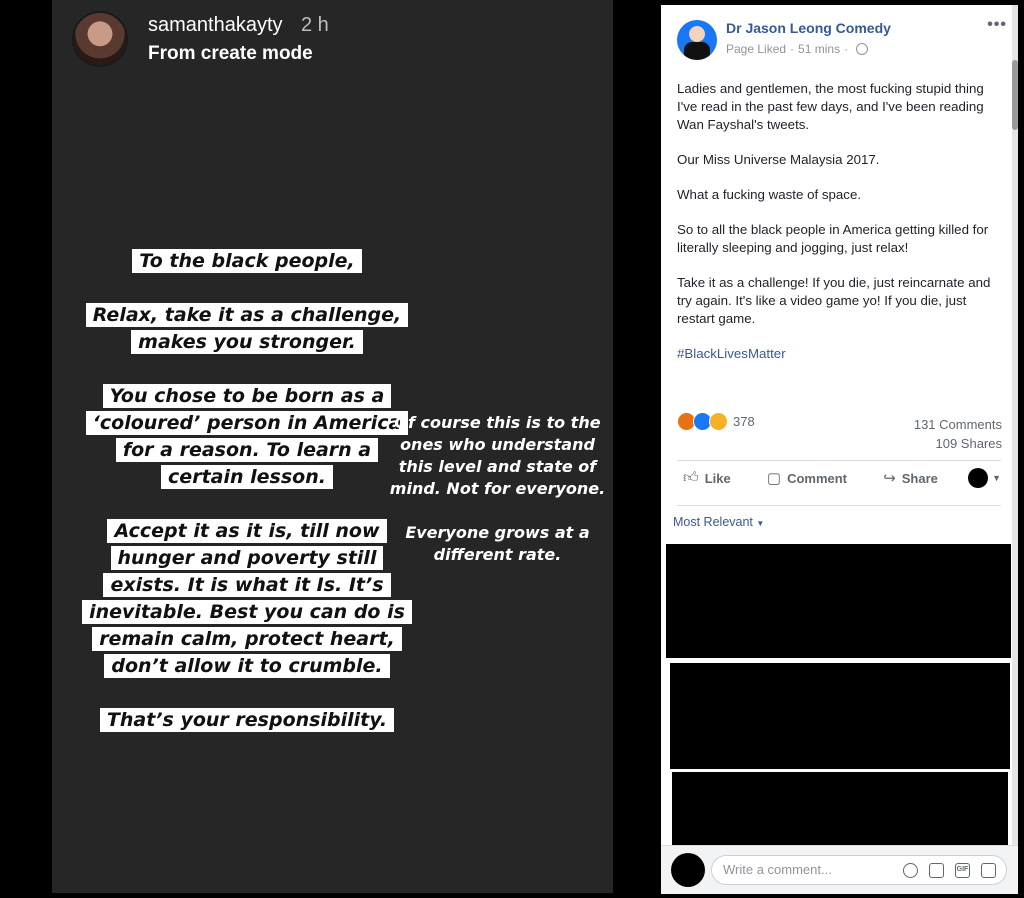 This screenshot has height=898, width=1024. What do you see at coordinates (958, 443) in the screenshot?
I see `shares-count: 109 Shares` at bounding box center [958, 443].